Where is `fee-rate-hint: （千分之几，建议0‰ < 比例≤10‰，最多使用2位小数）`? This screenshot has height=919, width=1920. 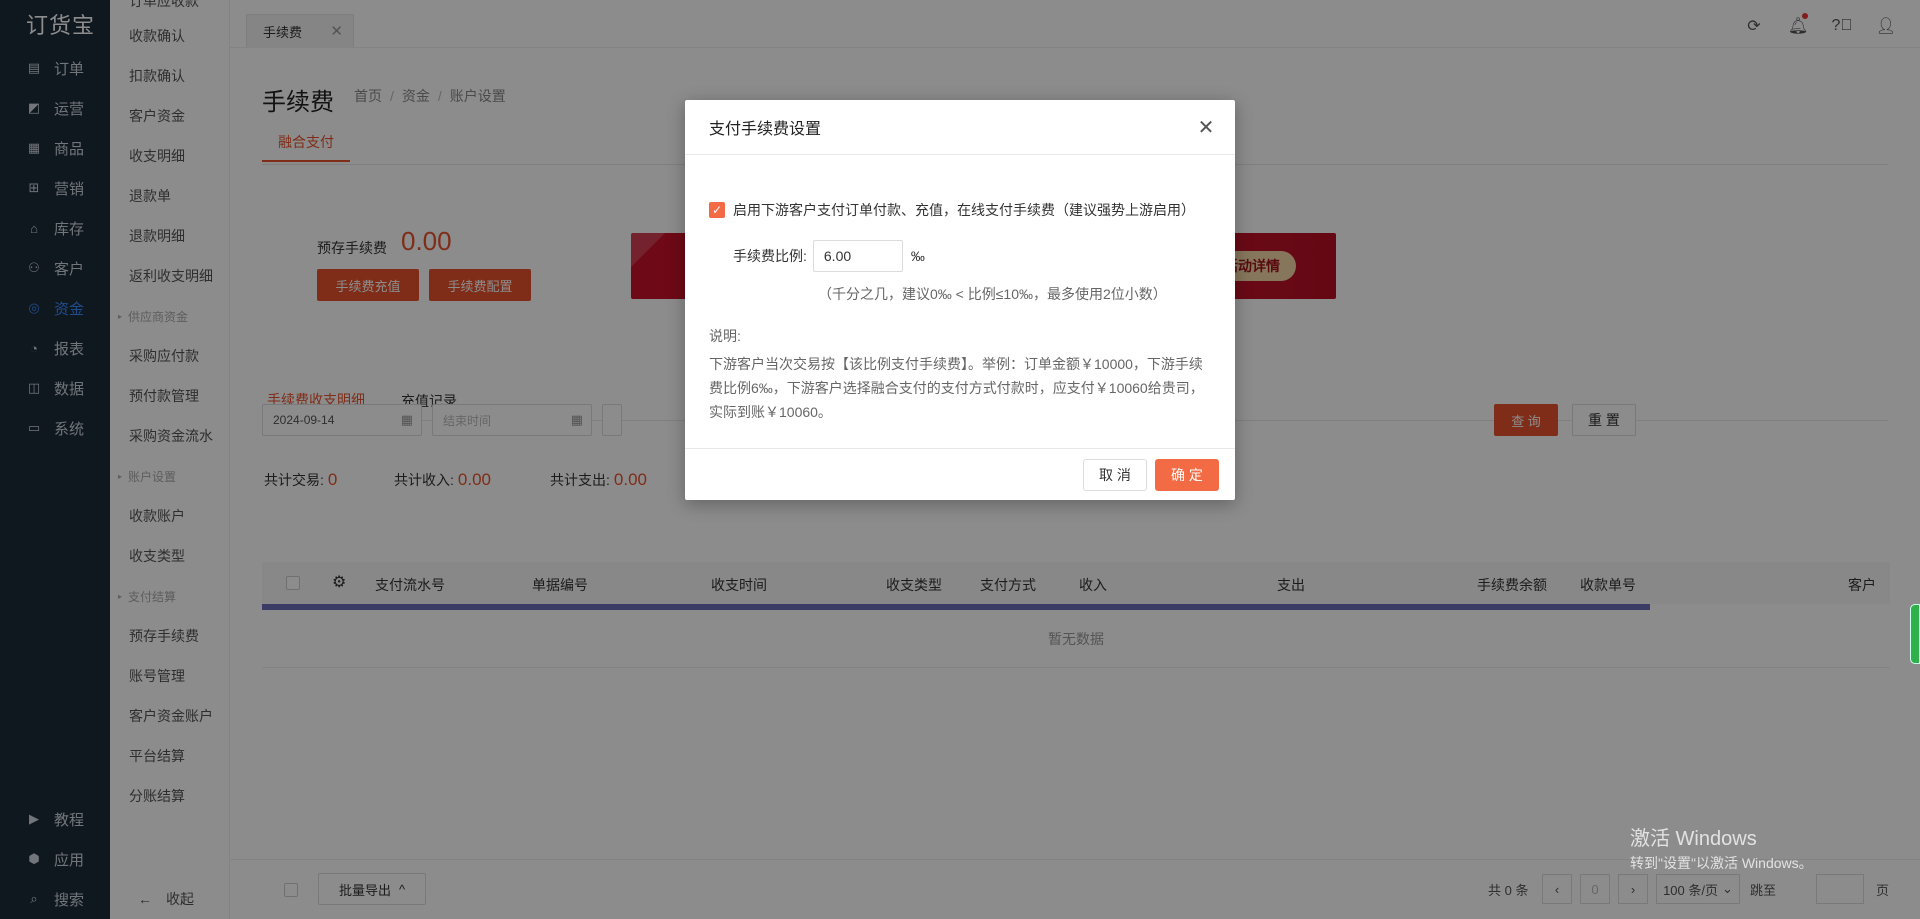
fee-rate-hint: （千分之几，建议0‰ < 比例≤10‰，最多使用2位小数） is located at coordinates (992, 294).